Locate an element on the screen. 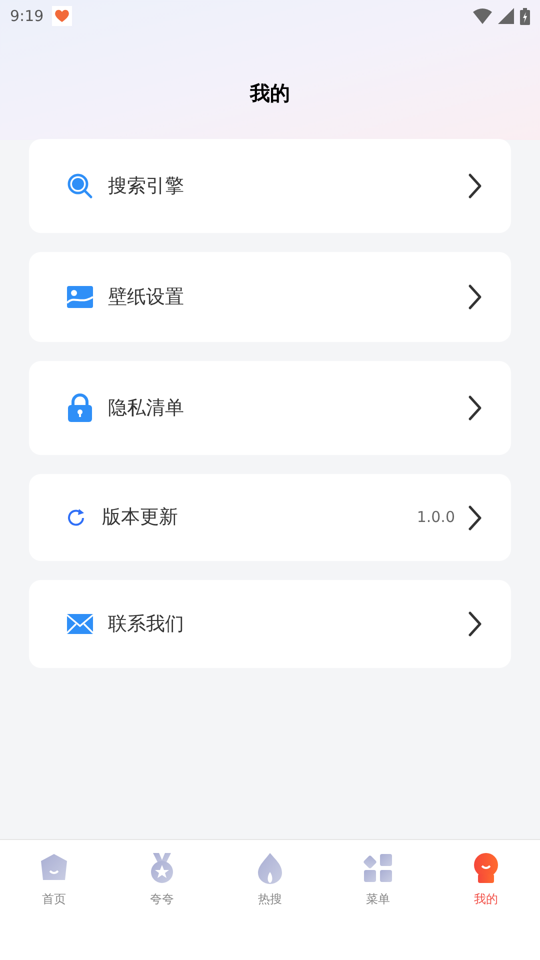 The width and height of the screenshot is (540, 960). tab: 首页 is located at coordinates (54, 880).